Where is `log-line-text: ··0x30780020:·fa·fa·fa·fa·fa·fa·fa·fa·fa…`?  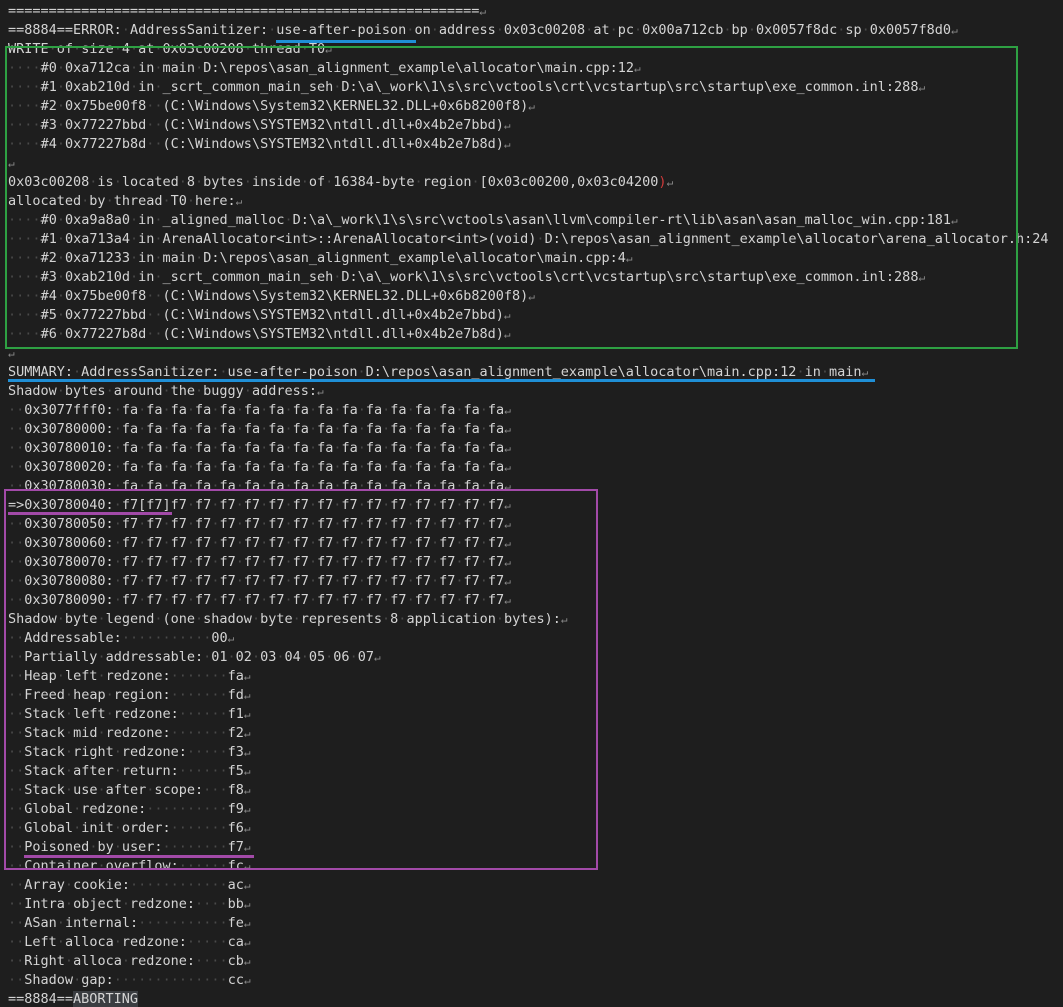 log-line-text: ··0x30780020:·fa·fa·fa·fa·fa·fa·fa·fa·fa… is located at coordinates (256, 467).